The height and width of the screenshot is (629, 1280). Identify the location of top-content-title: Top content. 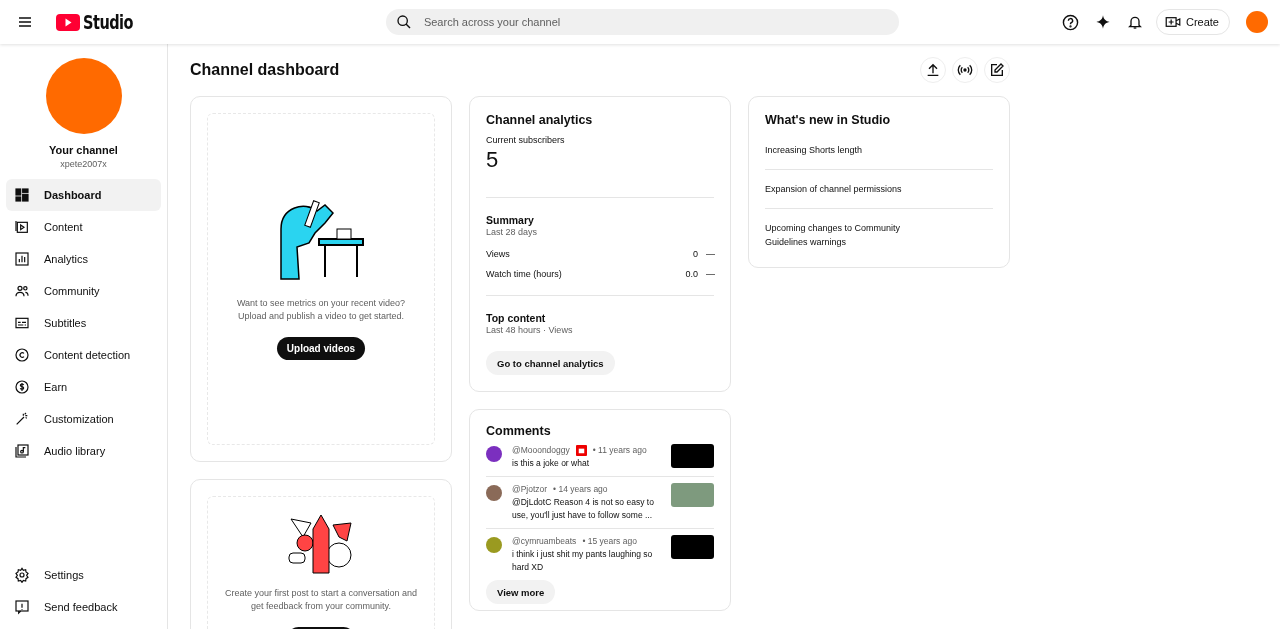
(516, 318).